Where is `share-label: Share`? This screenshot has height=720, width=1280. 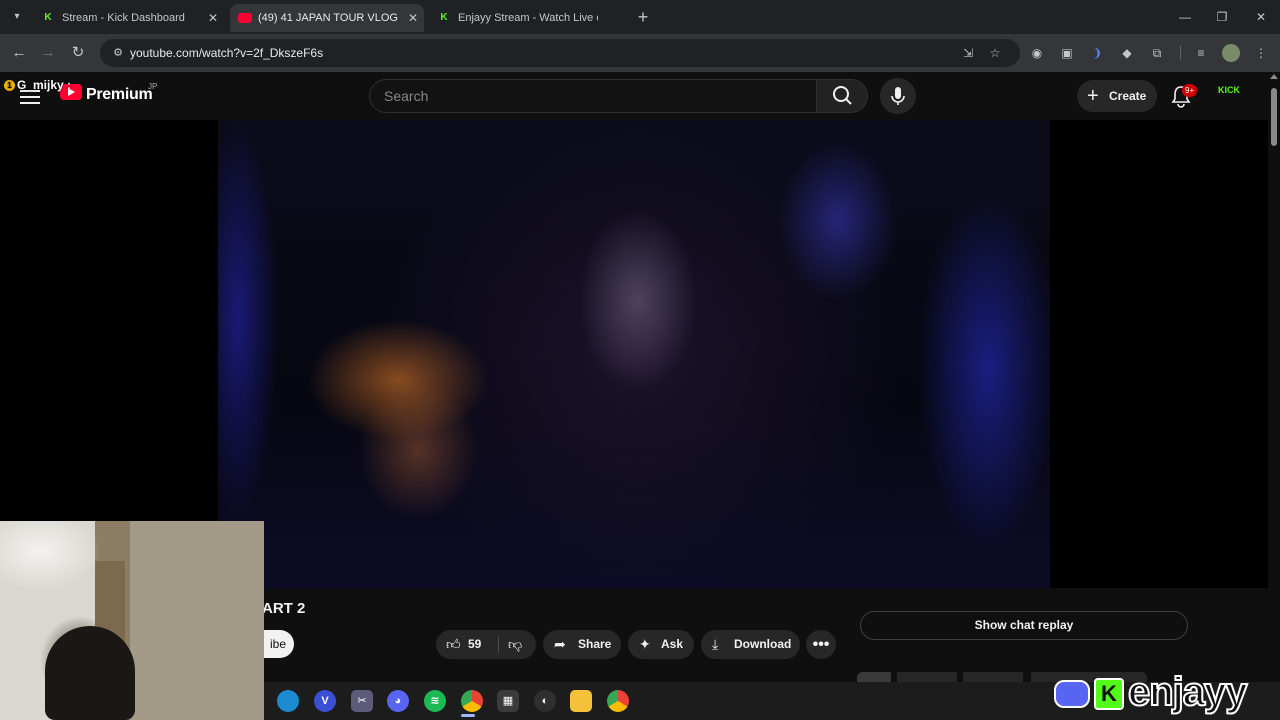 share-label: Share is located at coordinates (595, 644).